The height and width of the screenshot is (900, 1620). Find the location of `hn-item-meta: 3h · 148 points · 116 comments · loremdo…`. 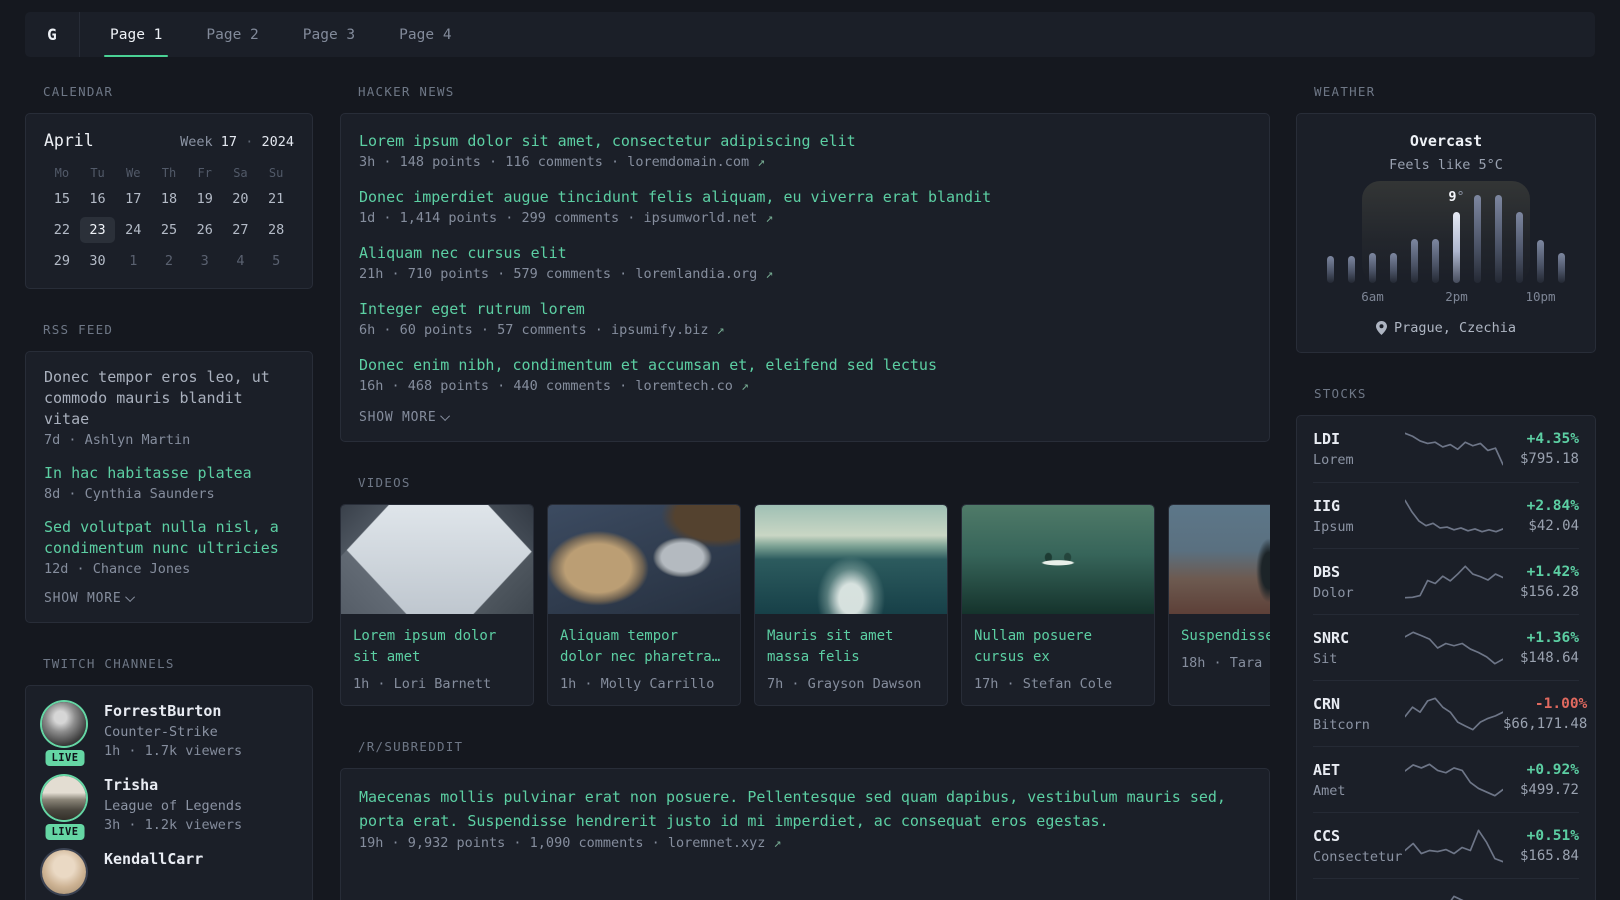

hn-item-meta: 3h · 148 points · 116 comments · loremdo… is located at coordinates (562, 162).